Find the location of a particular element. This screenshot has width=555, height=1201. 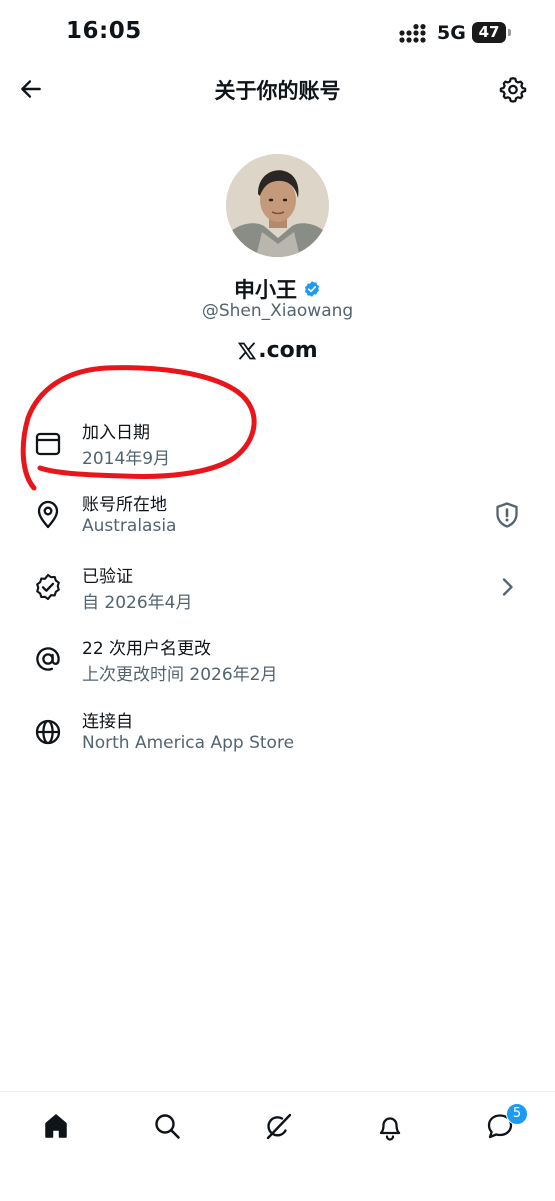

page-title: 关于你的账号 is located at coordinates (277, 91).